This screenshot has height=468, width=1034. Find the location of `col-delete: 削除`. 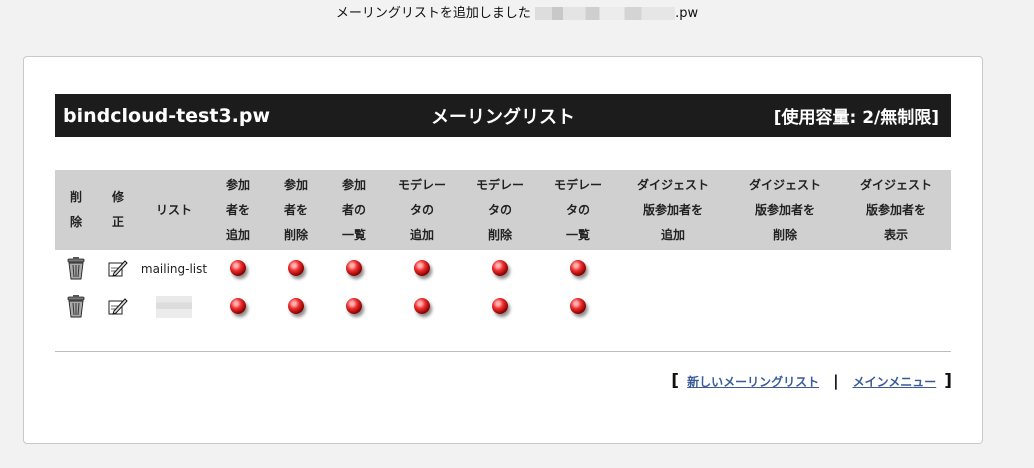

col-delete: 削除 is located at coordinates (76, 210).